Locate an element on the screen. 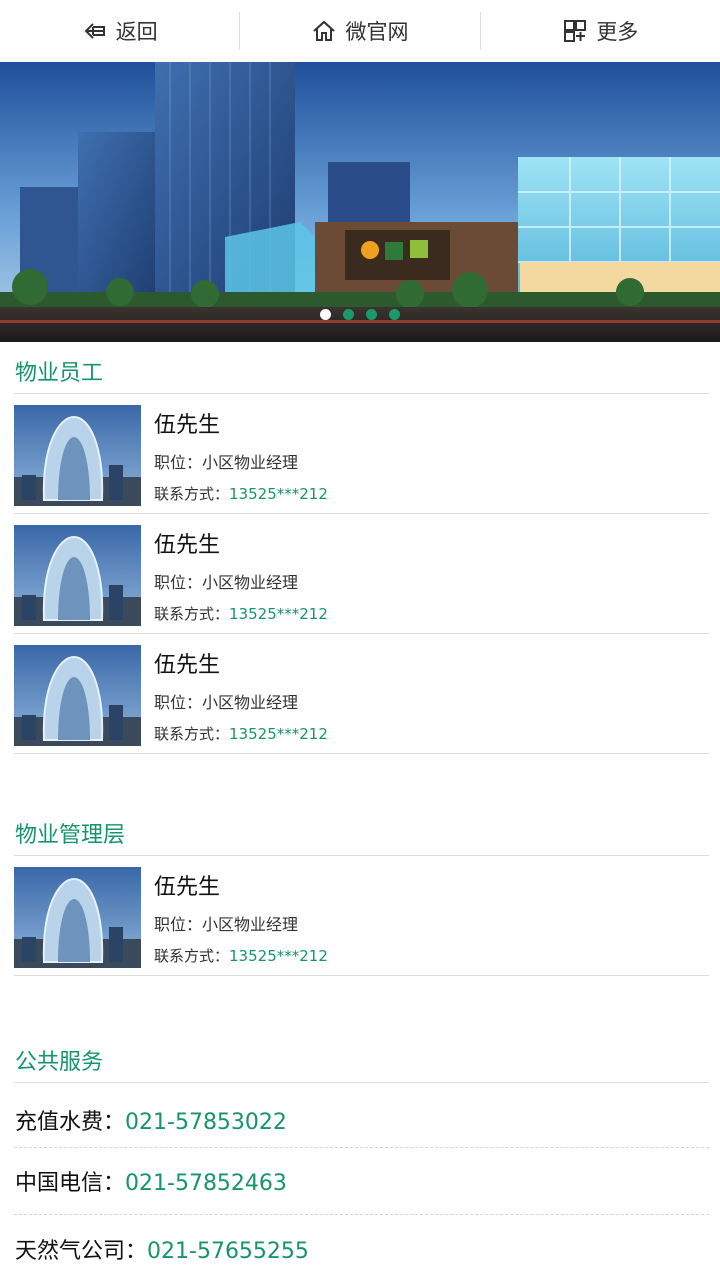  staff-section-title: 物业员工 is located at coordinates (59, 373).